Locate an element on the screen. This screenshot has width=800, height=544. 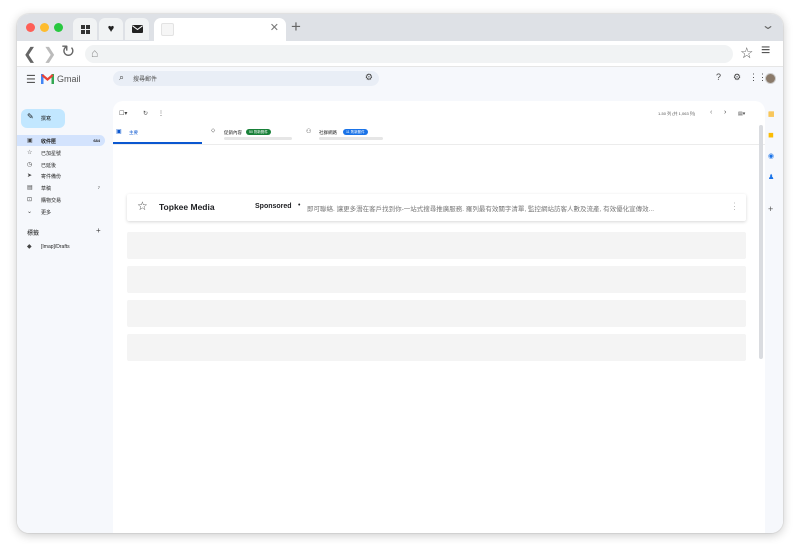
tab-label: 主要 is located at coordinates (133, 132).